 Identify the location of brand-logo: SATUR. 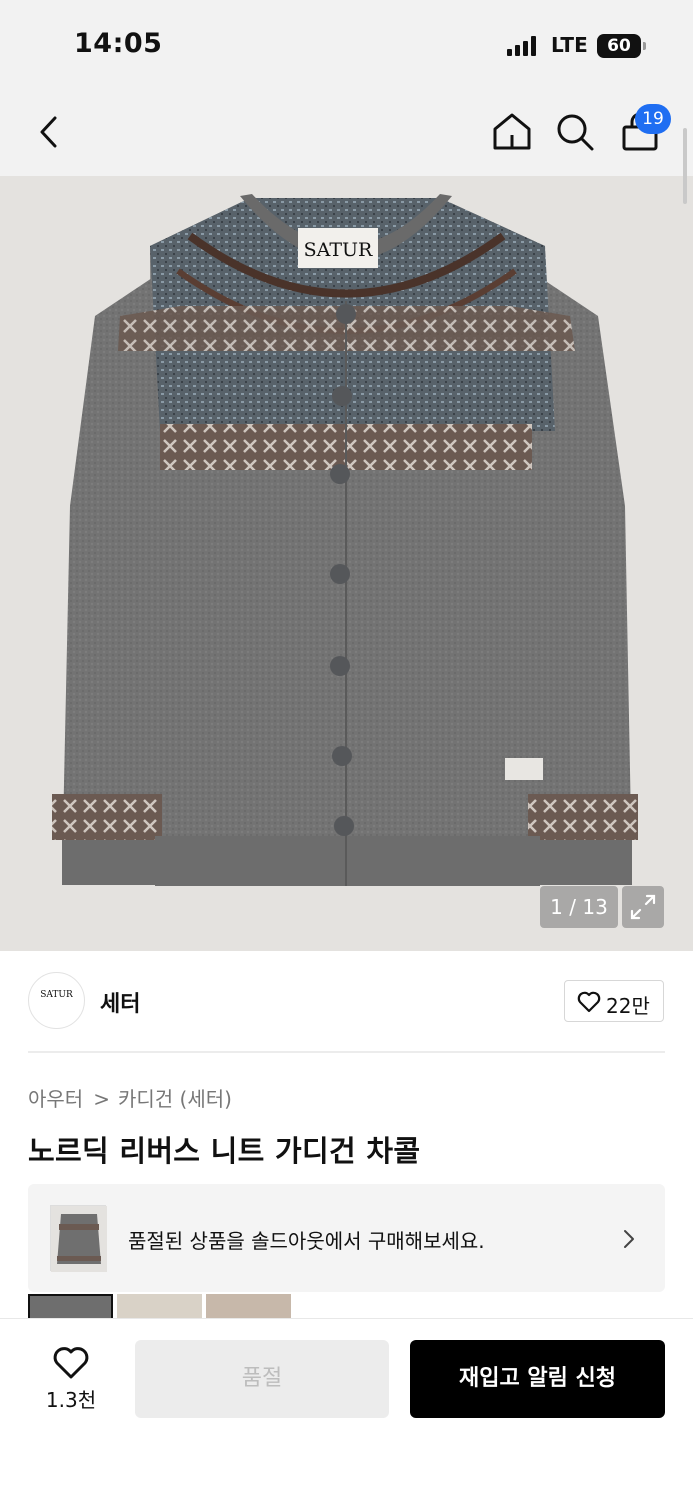
(56, 1000).